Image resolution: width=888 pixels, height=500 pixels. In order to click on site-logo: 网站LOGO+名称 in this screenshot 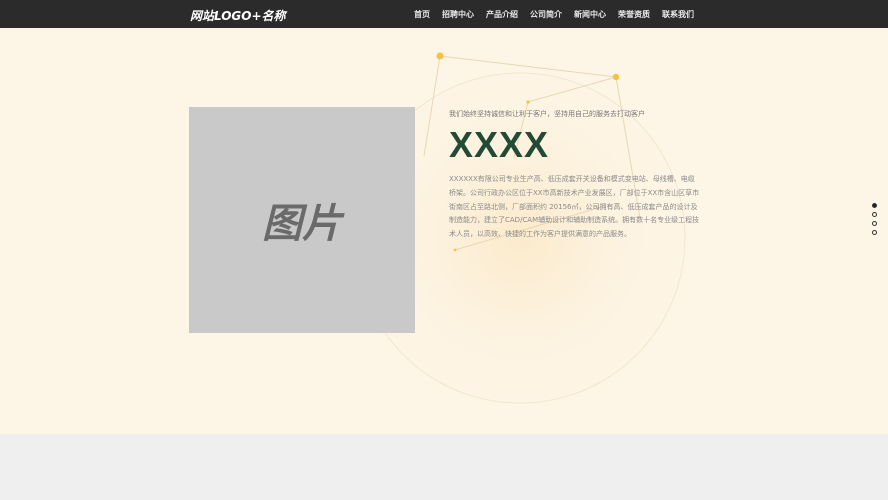, I will do `click(238, 15)`.